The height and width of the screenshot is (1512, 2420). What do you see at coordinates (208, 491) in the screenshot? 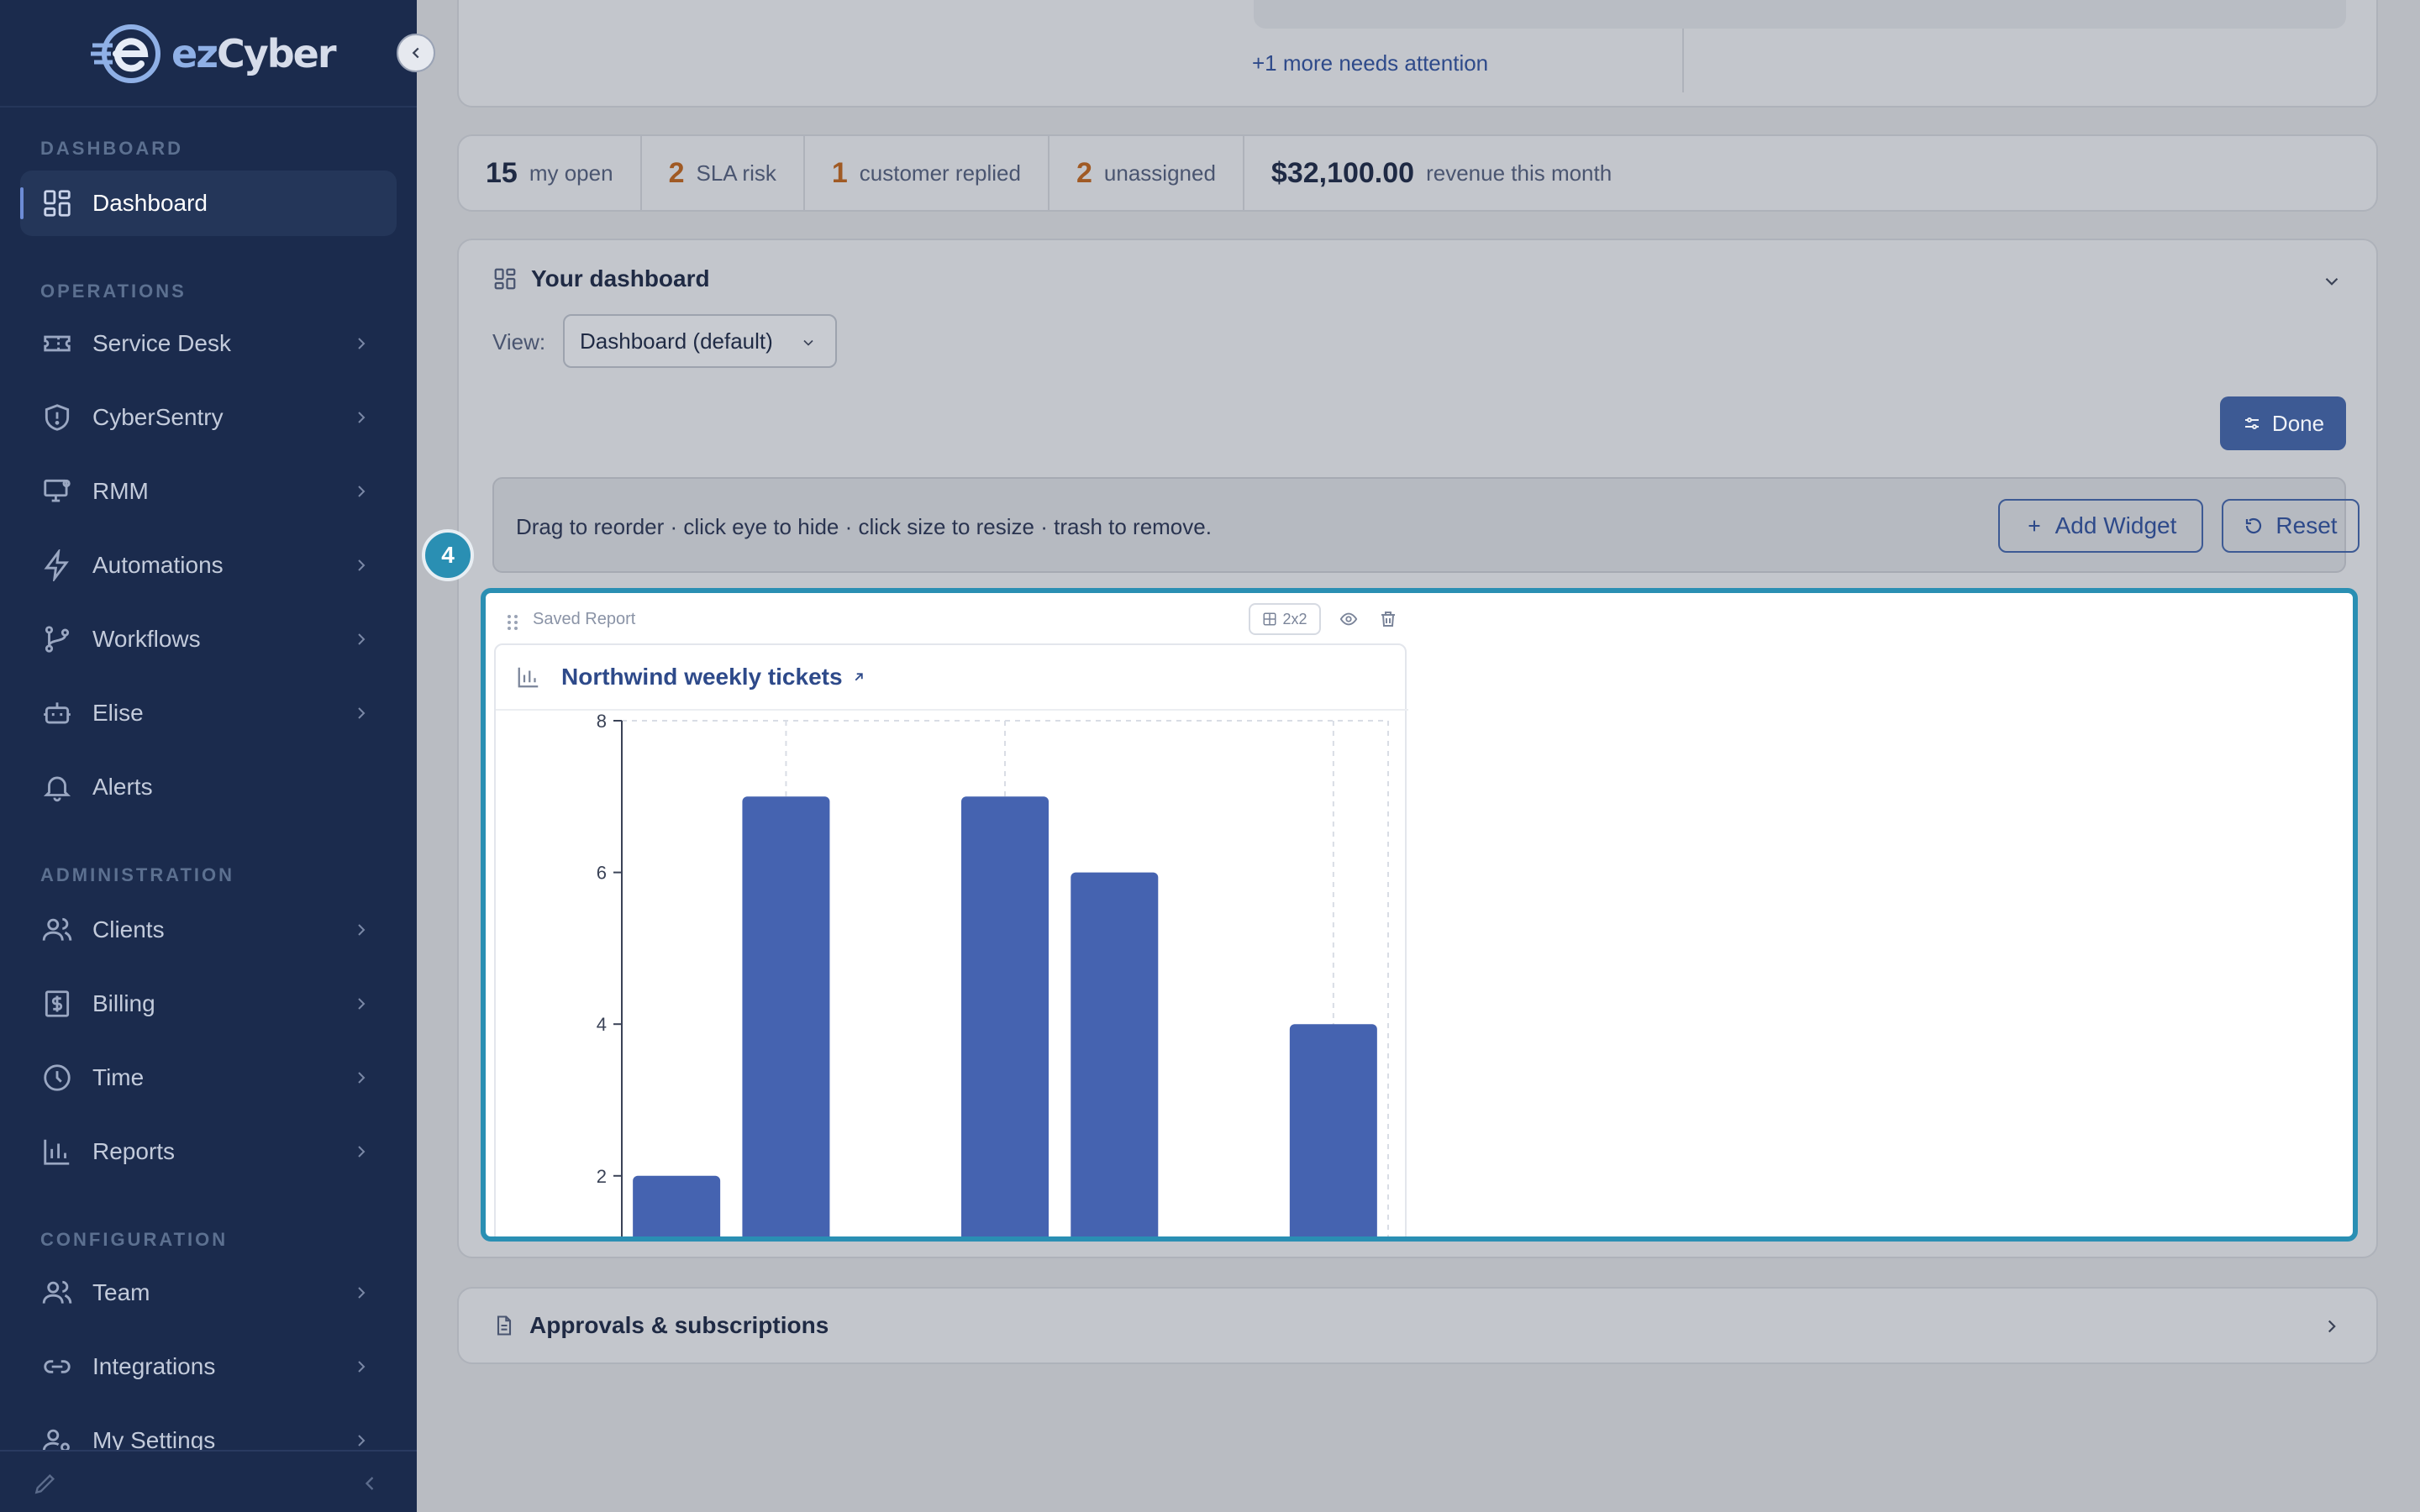
I see `sidebar-item-rmm: RMM` at bounding box center [208, 491].